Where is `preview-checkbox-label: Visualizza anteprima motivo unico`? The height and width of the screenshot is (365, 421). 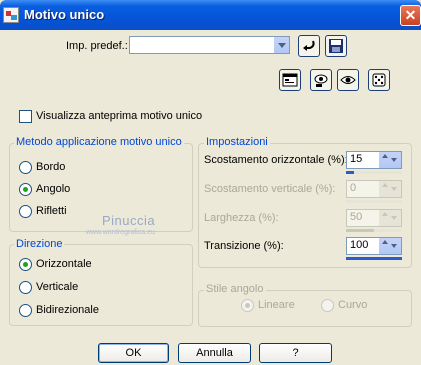 preview-checkbox-label: Visualizza anteprima motivo unico is located at coordinates (119, 116).